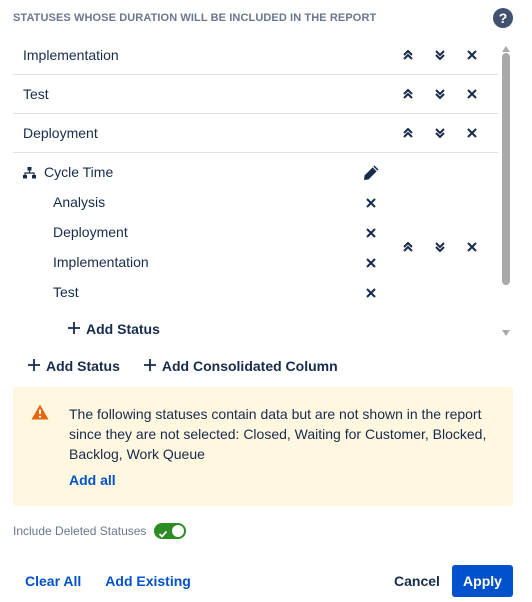  Describe the element at coordinates (506, 169) in the screenshot. I see `scrollbar-thumb` at that location.